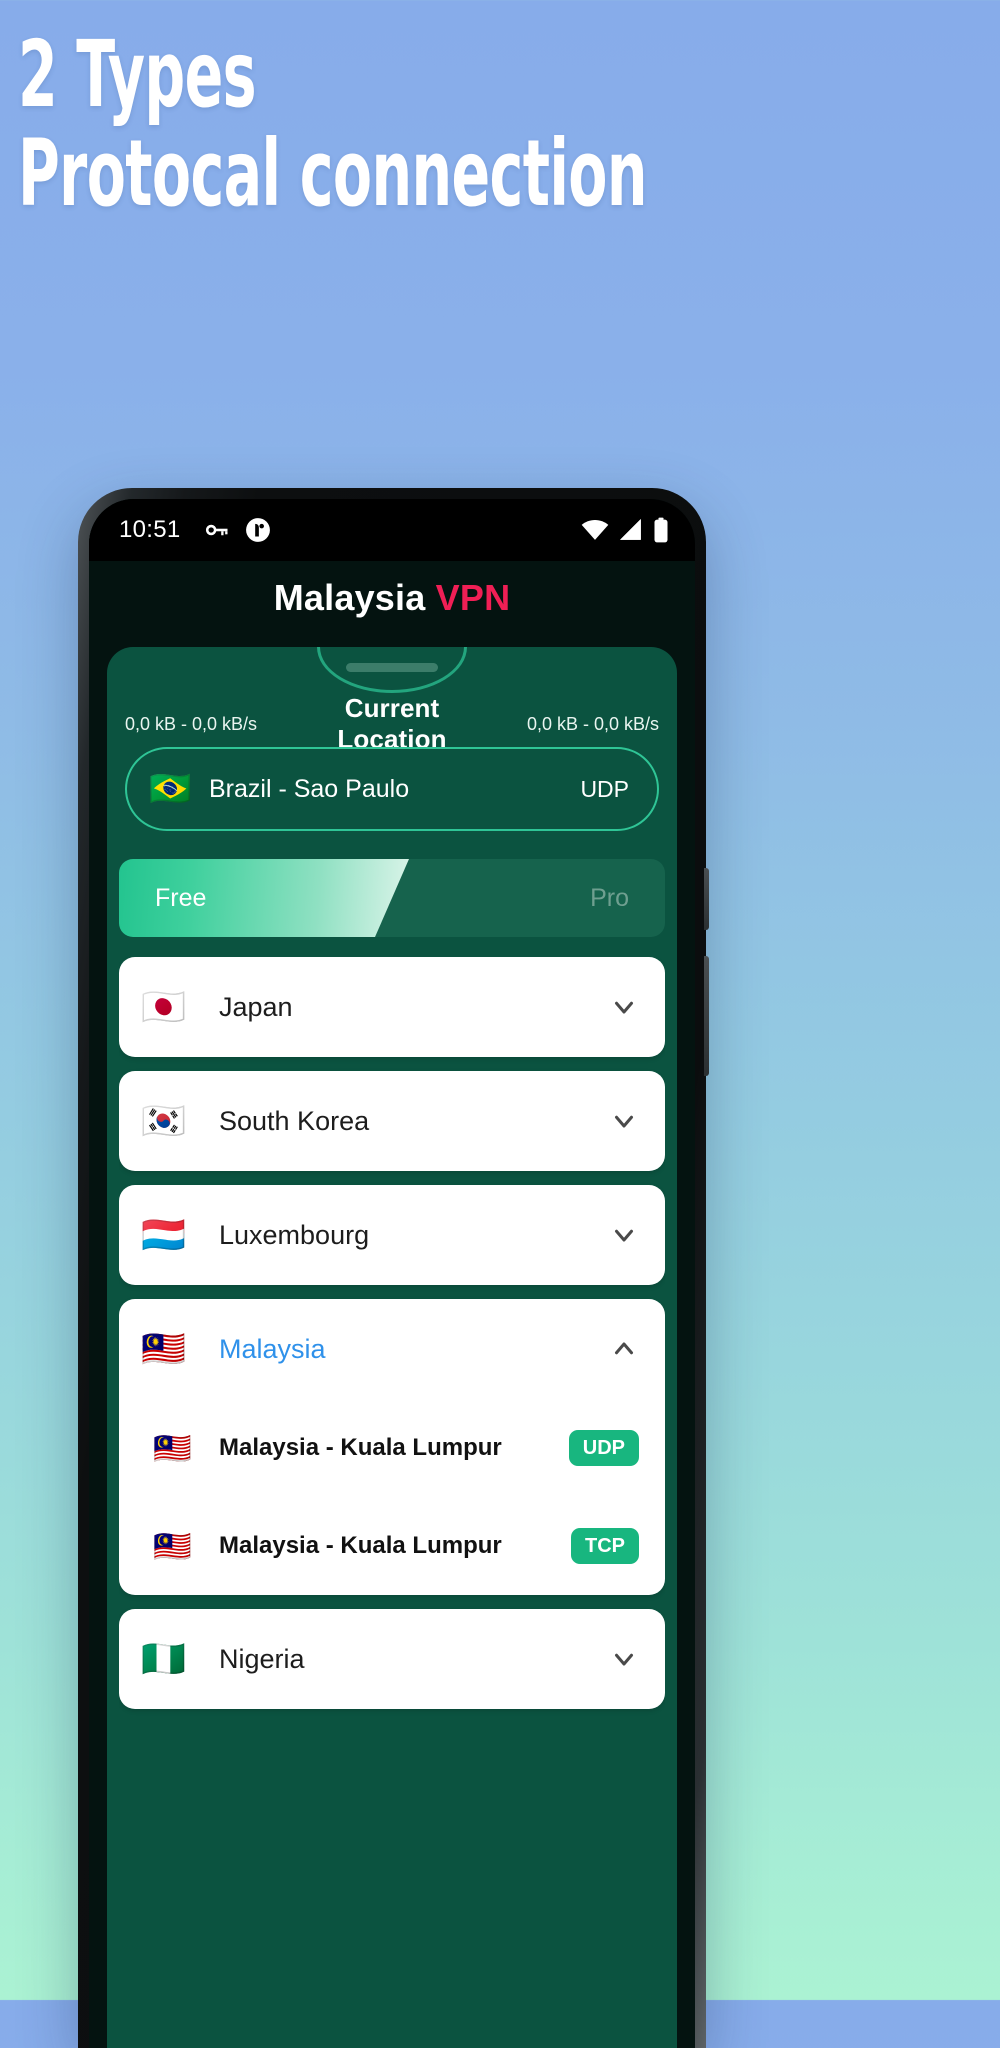 Image resolution: width=1000 pixels, height=2048 pixels. Describe the element at coordinates (163, 1658) in the screenshot. I see `flag-icon: 🇳🇬` at that location.